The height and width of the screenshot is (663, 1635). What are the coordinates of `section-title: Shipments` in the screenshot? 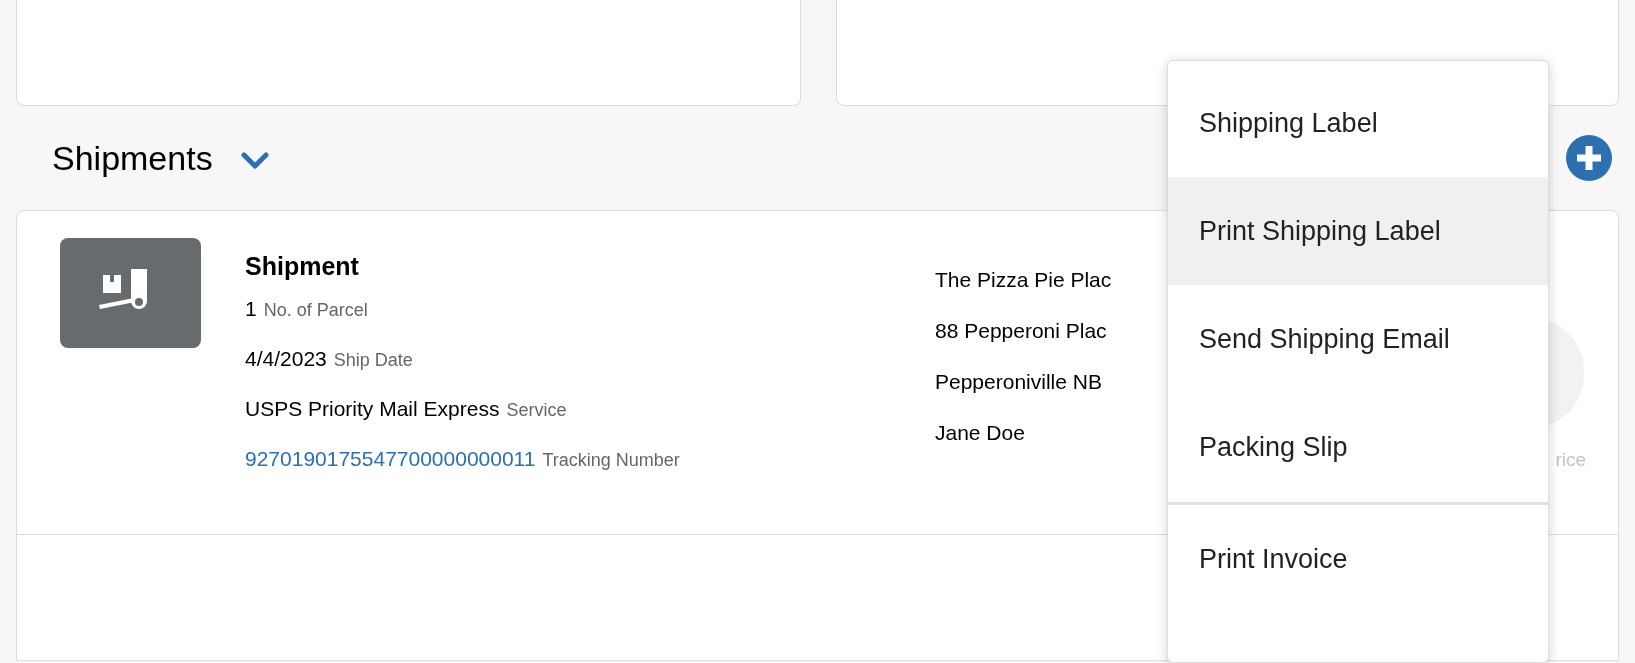 It's located at (132, 158).